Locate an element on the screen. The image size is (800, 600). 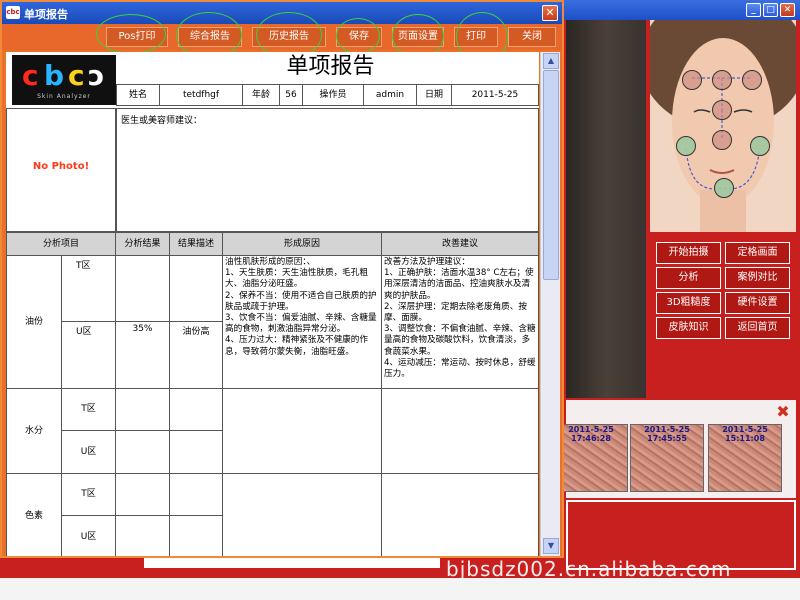
save-button: 保存 is located at coordinates (359, 37).